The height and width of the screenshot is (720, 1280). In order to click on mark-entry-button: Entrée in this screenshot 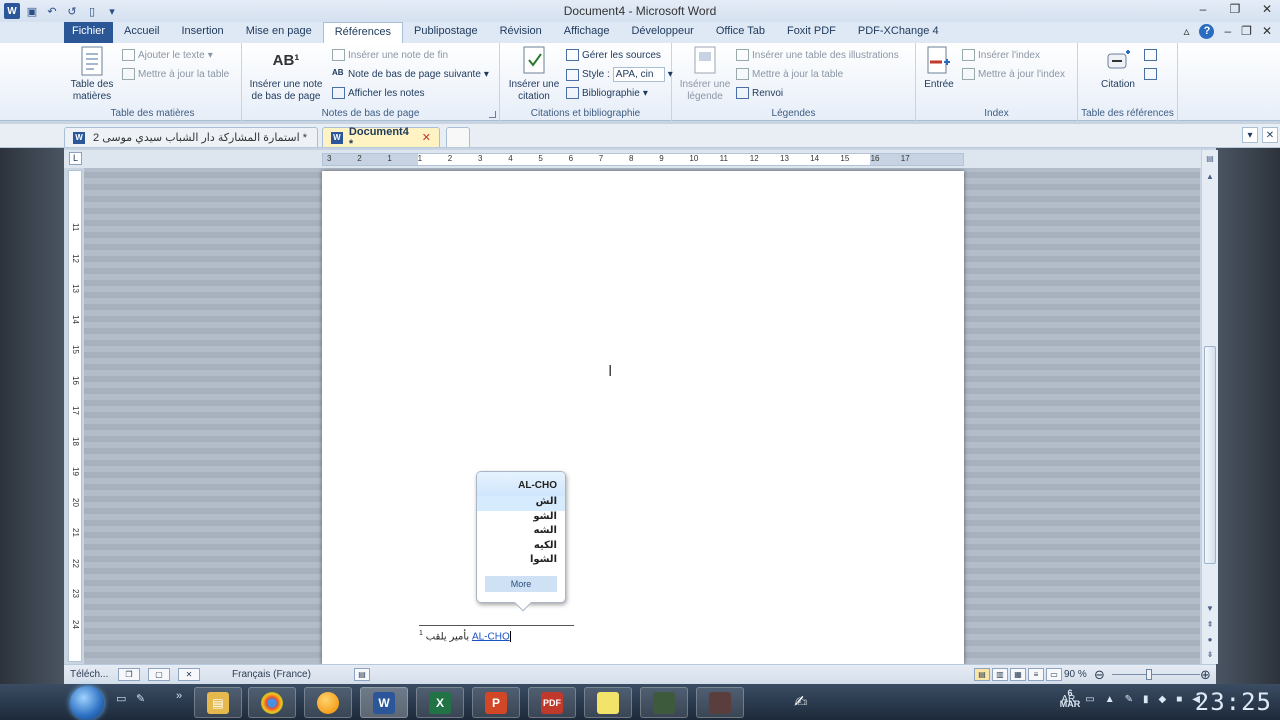, I will do `click(939, 68)`.